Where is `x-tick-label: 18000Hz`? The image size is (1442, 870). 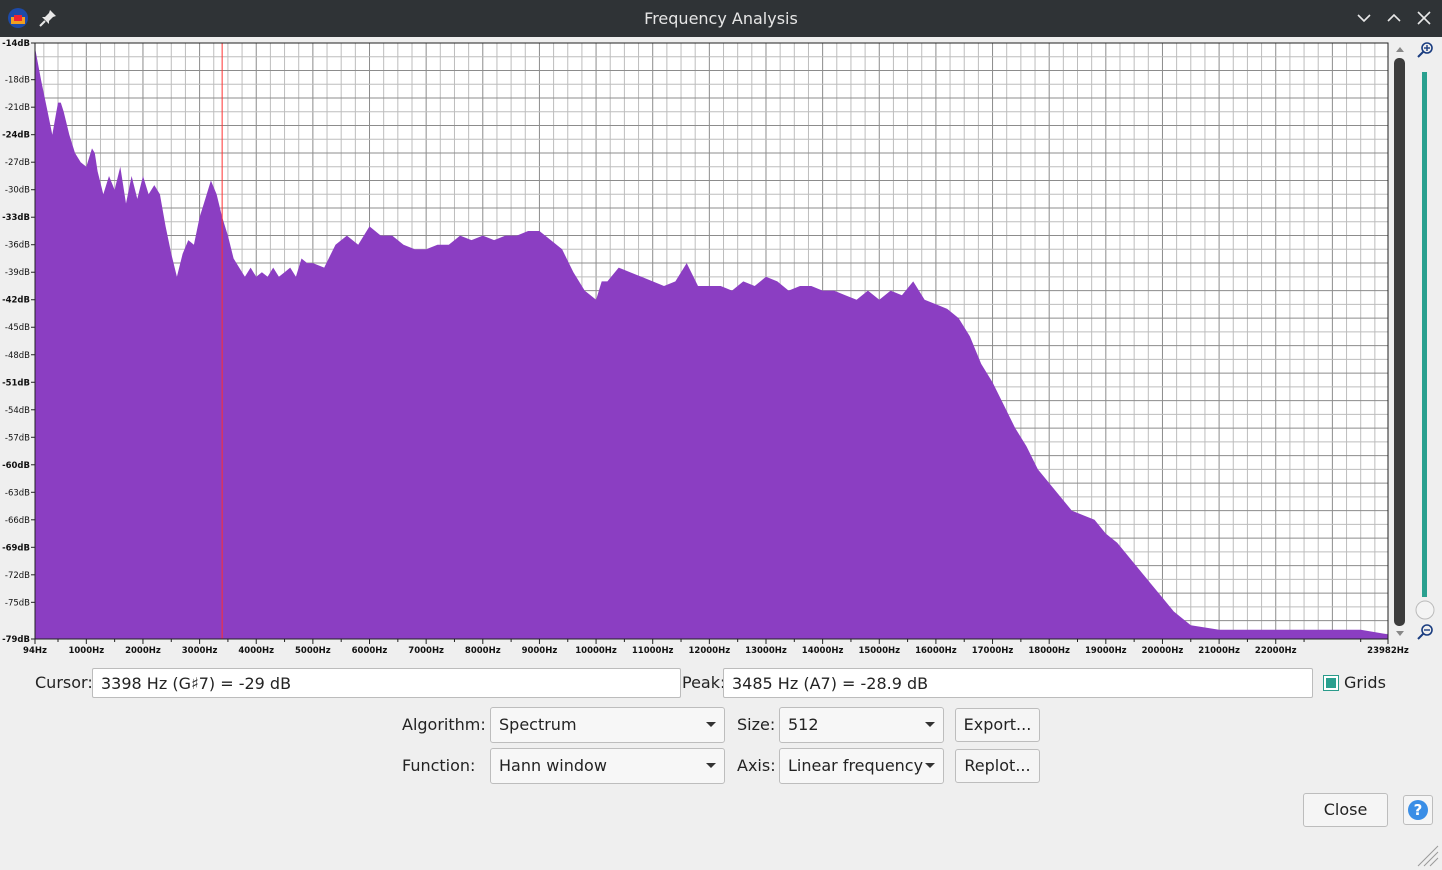 x-tick-label: 18000Hz is located at coordinates (1049, 651).